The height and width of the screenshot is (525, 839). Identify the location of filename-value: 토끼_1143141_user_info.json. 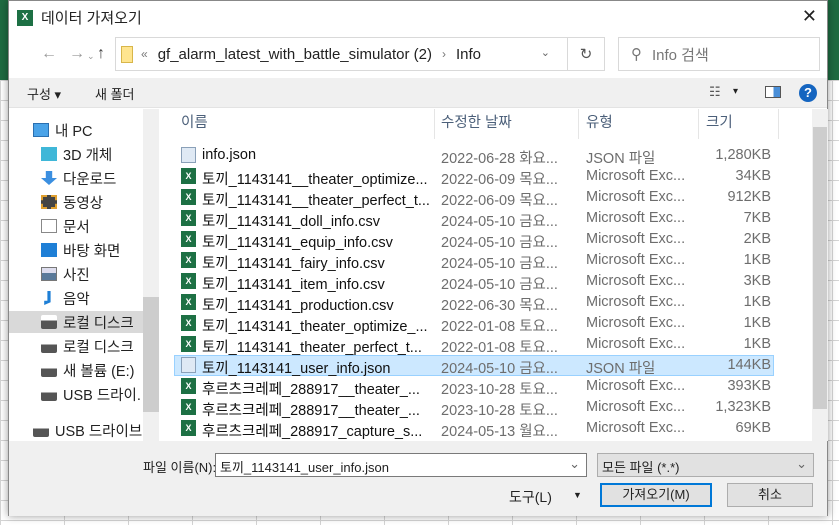
(304, 467).